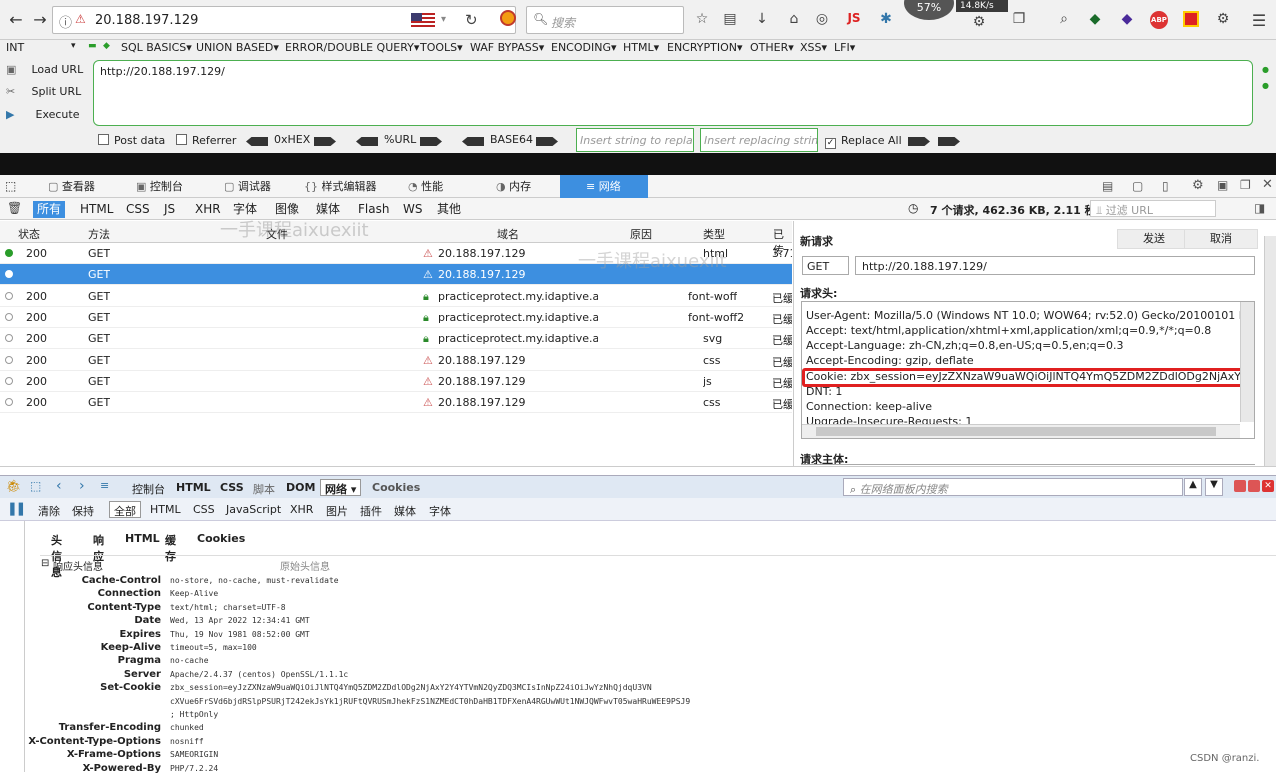  Describe the element at coordinates (43, 114) in the screenshot. I see `execute-button: ▶ Execute` at that location.